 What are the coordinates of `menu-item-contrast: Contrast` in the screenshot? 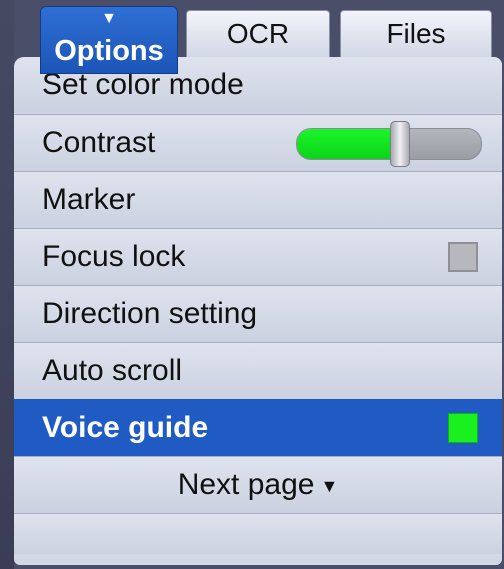 It's located at (258, 142).